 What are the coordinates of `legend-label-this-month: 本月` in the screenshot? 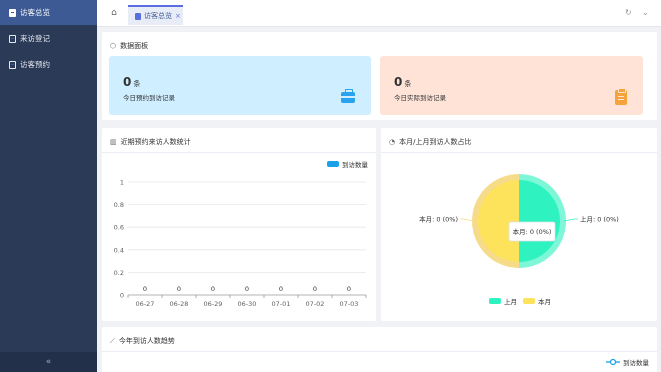 It's located at (544, 301).